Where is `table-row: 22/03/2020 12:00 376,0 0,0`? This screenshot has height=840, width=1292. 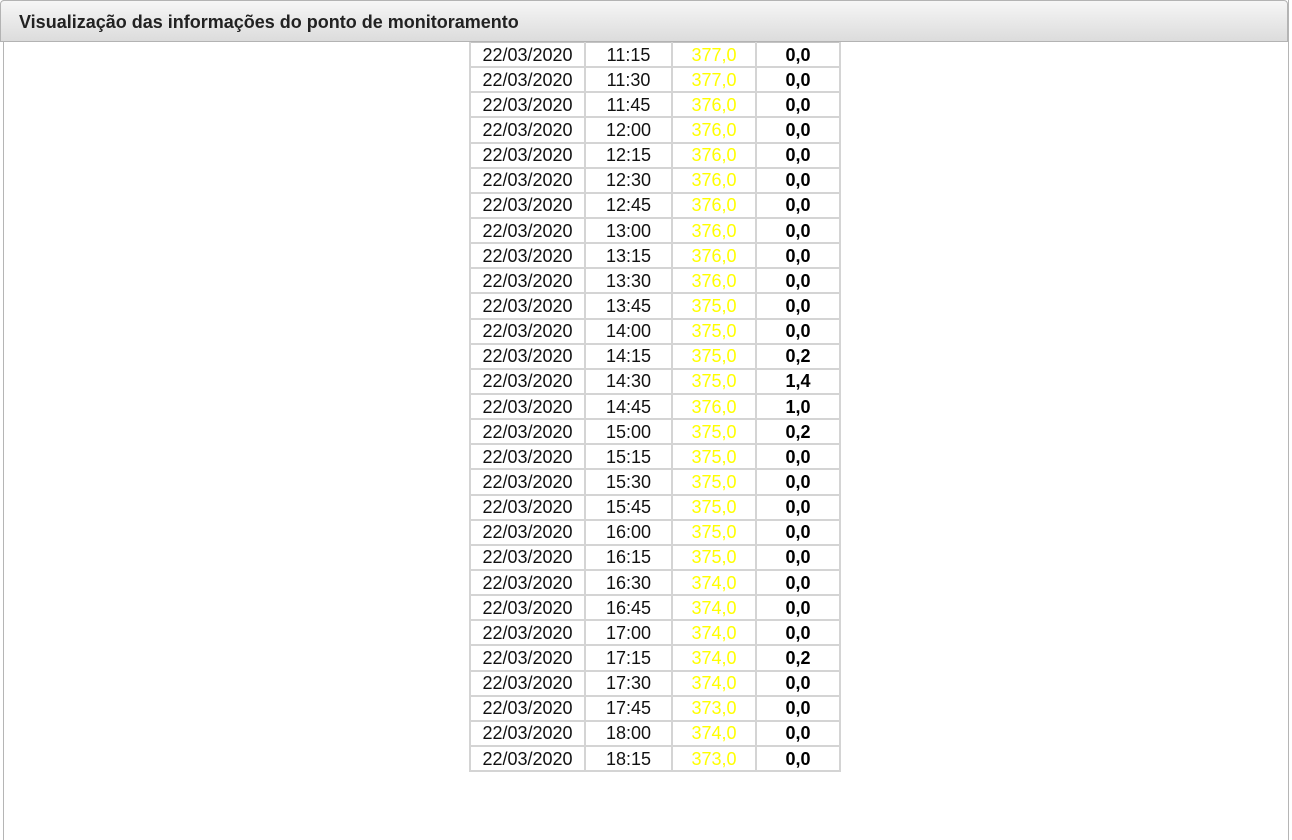 table-row: 22/03/2020 12:00 376,0 0,0 is located at coordinates (655, 130).